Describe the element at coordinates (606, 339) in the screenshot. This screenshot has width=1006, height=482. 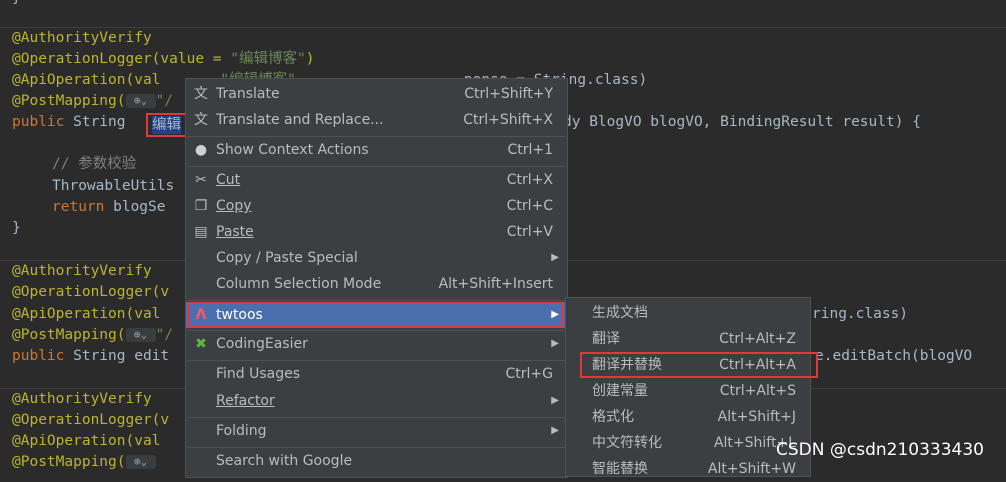
I see `submenu-item-label: 翻译` at that location.